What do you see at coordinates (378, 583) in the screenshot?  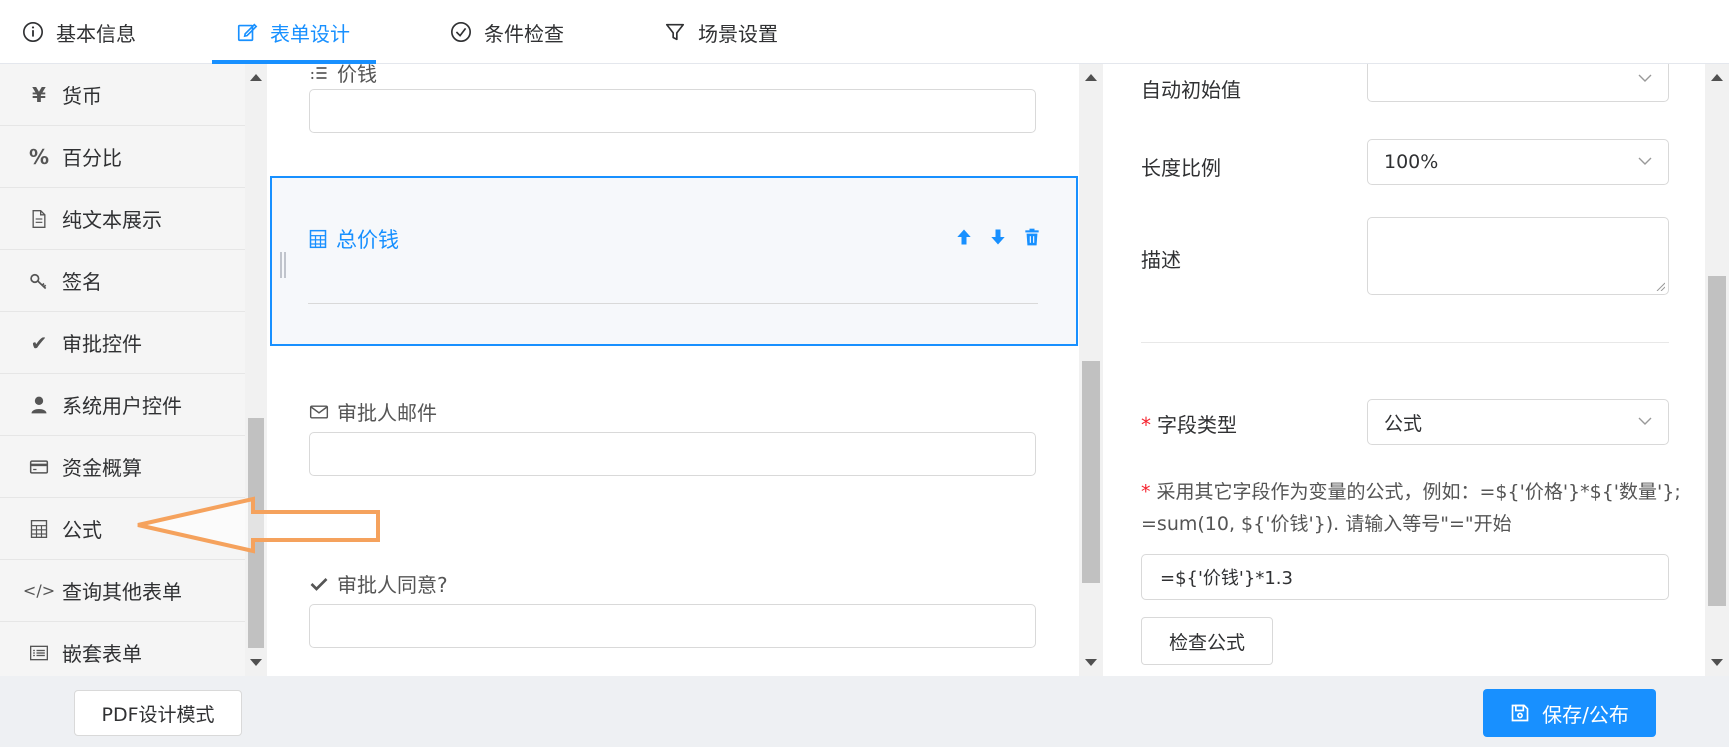 I see `field-label-approver-agree: 审批人同意?` at bounding box center [378, 583].